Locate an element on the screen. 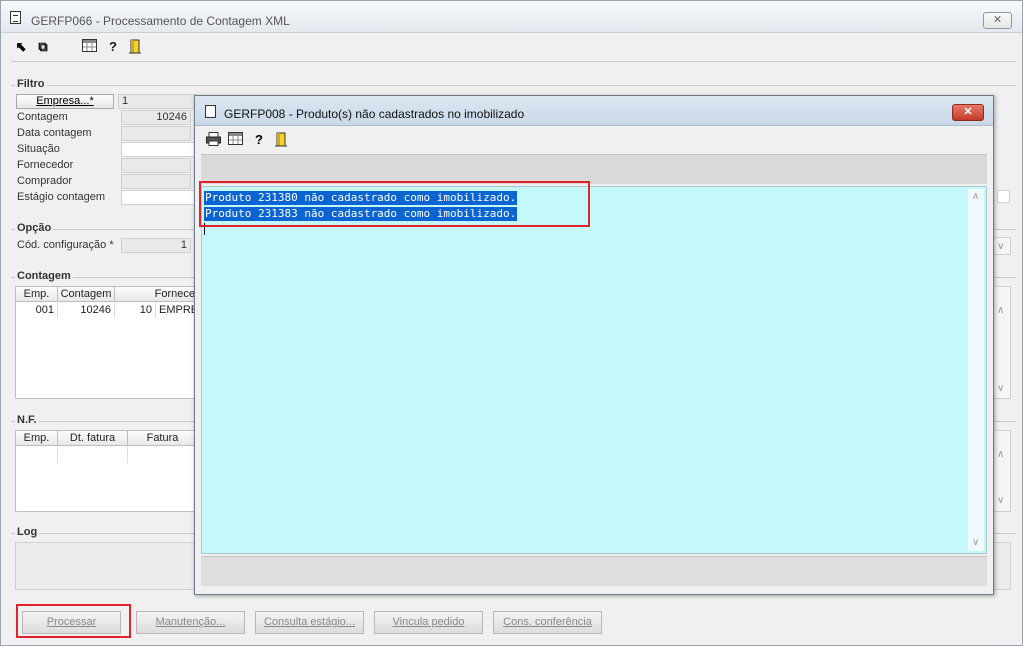 This screenshot has height=646, width=1023. situacao-label: Situação is located at coordinates (38, 149).